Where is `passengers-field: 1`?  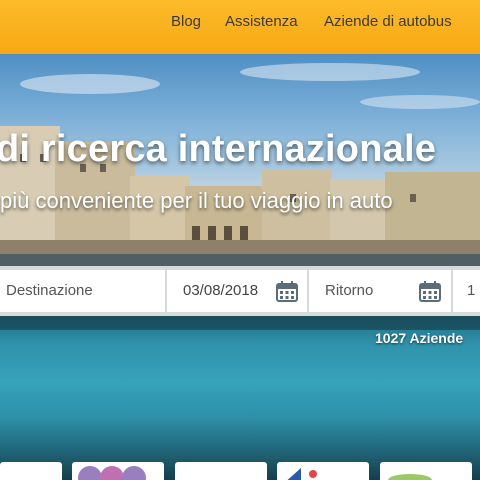
passengers-field: 1 is located at coordinates (466, 291).